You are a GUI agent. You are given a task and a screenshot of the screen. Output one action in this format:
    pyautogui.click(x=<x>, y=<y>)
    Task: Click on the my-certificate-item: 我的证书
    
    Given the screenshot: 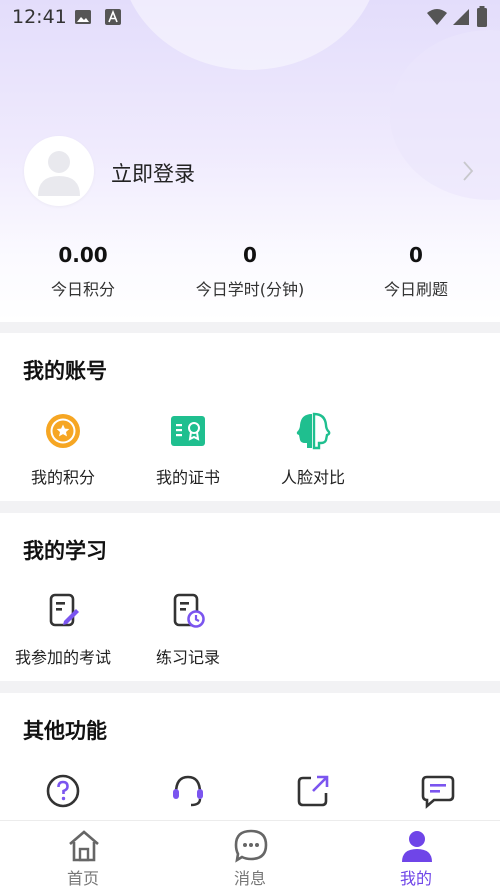 What is the action you would take?
    pyautogui.click(x=188, y=451)
    